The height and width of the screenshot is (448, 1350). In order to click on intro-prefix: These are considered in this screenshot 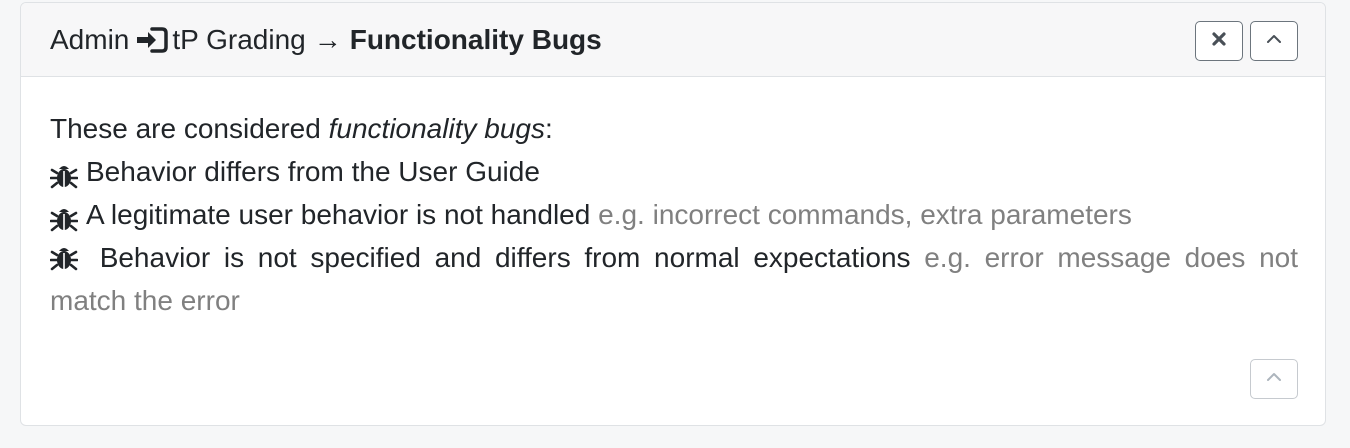, I will do `click(189, 128)`.